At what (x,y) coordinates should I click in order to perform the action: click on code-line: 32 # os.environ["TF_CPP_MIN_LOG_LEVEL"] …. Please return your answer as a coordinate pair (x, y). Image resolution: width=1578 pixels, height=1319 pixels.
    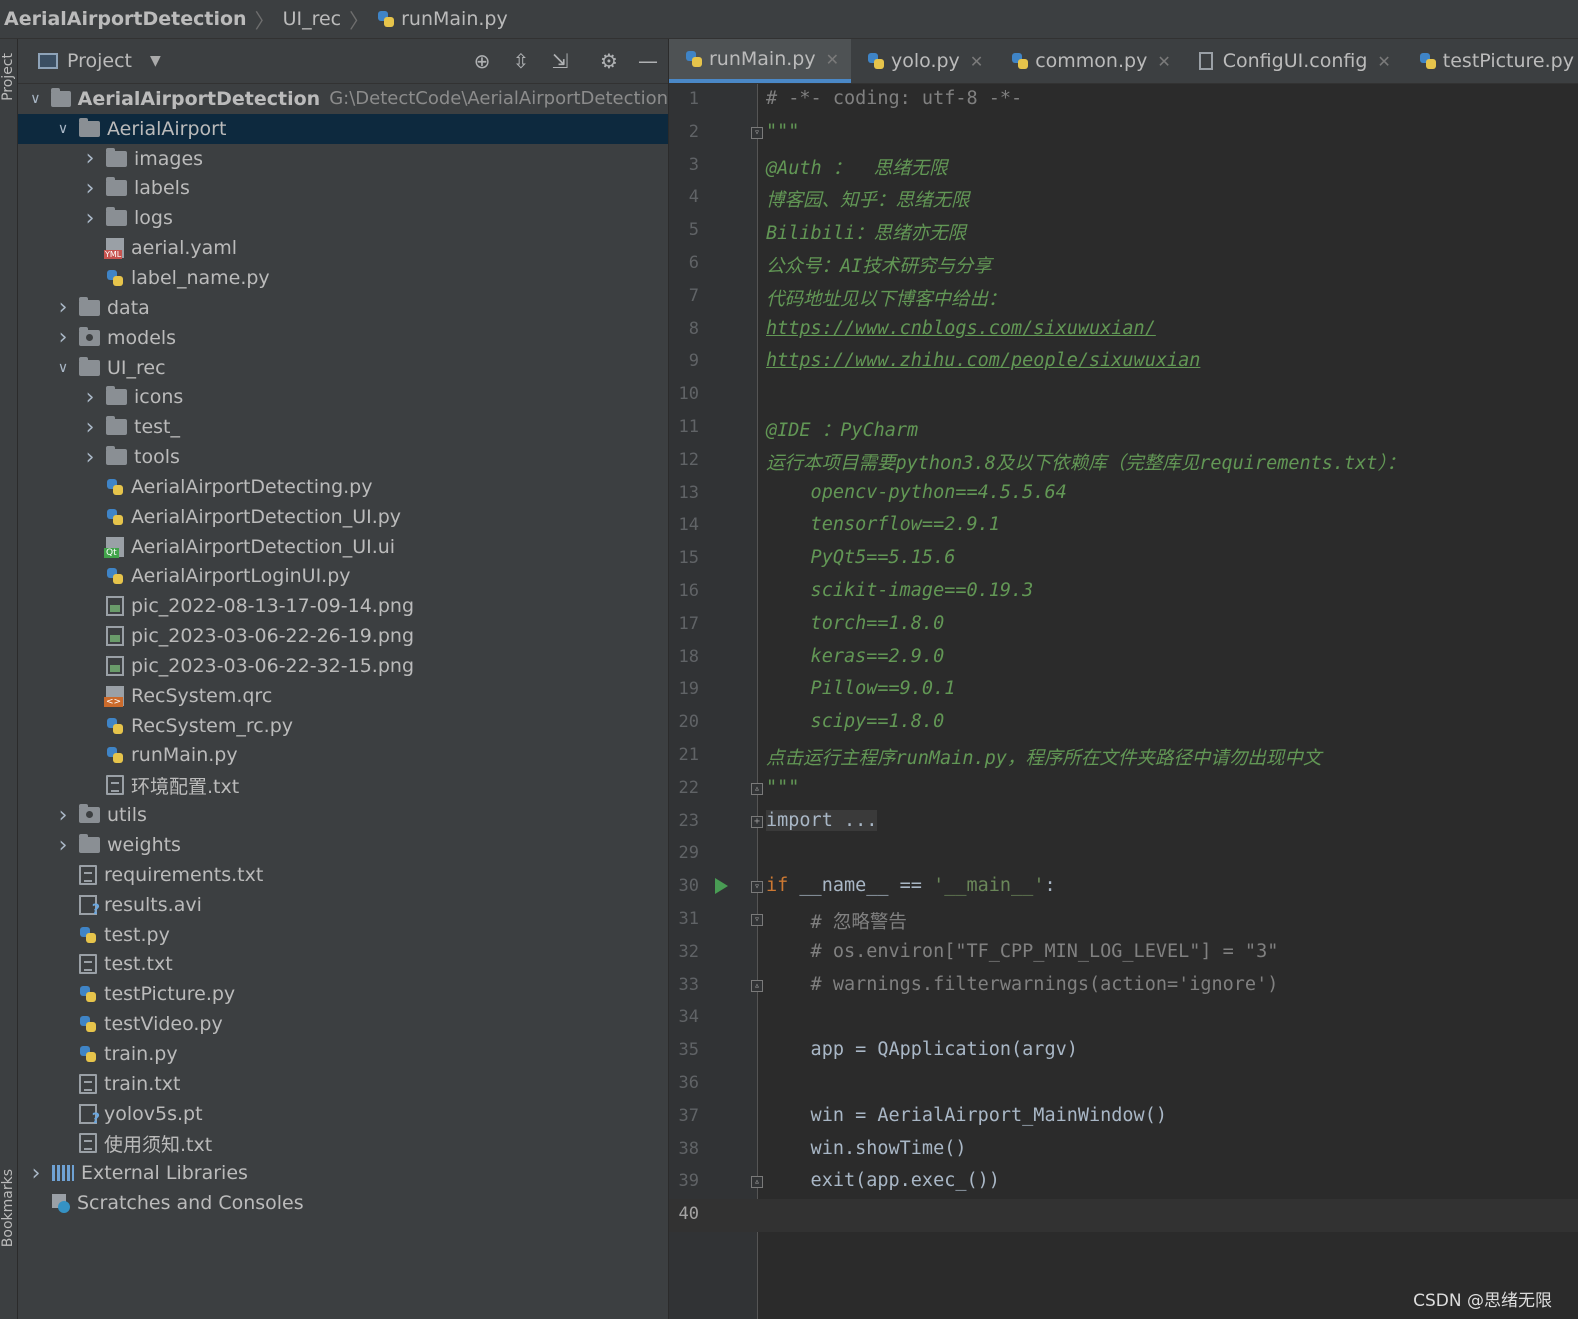
    Looking at the image, I should click on (1123, 953).